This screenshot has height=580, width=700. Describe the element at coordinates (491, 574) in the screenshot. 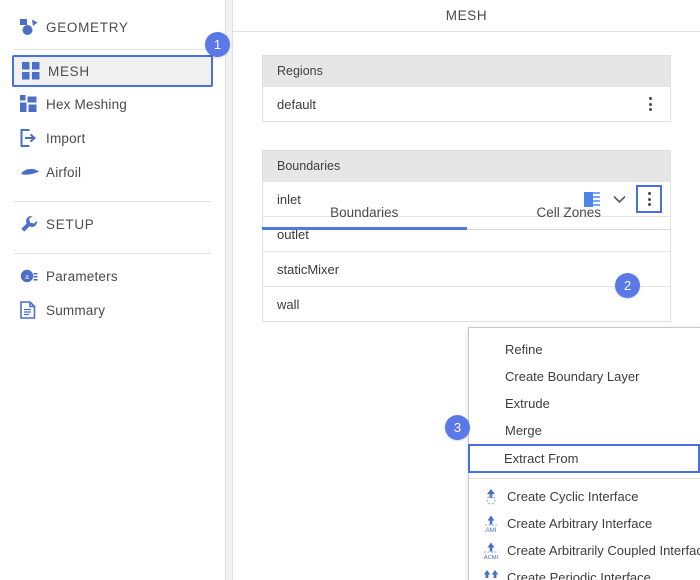

I see `periodic-interface-icon` at that location.